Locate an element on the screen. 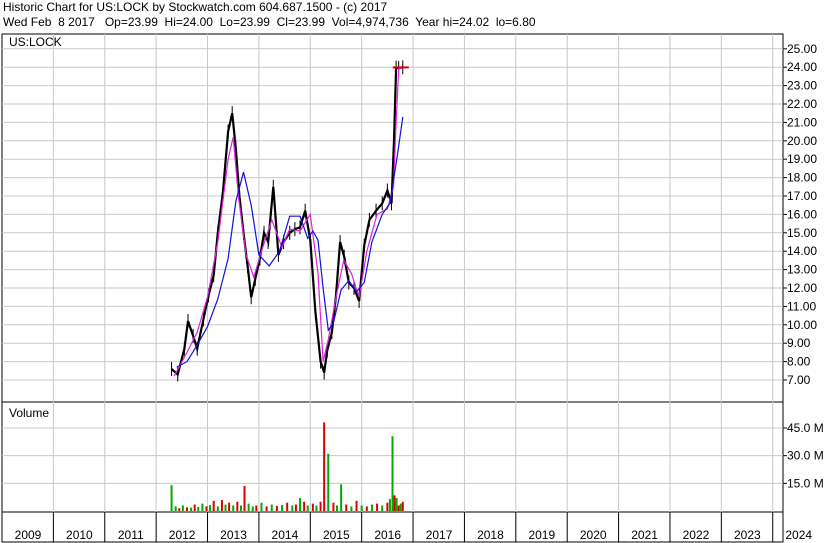 Image resolution: width=830 pixels, height=543 pixels. volume-panel-title: Volume is located at coordinates (29, 413).